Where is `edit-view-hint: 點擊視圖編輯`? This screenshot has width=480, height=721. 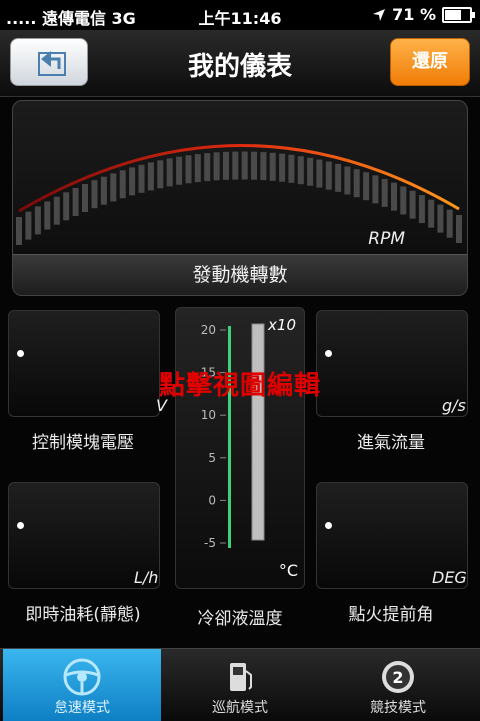
edit-view-hint: 點擊視圖編輯 is located at coordinates (240, 383).